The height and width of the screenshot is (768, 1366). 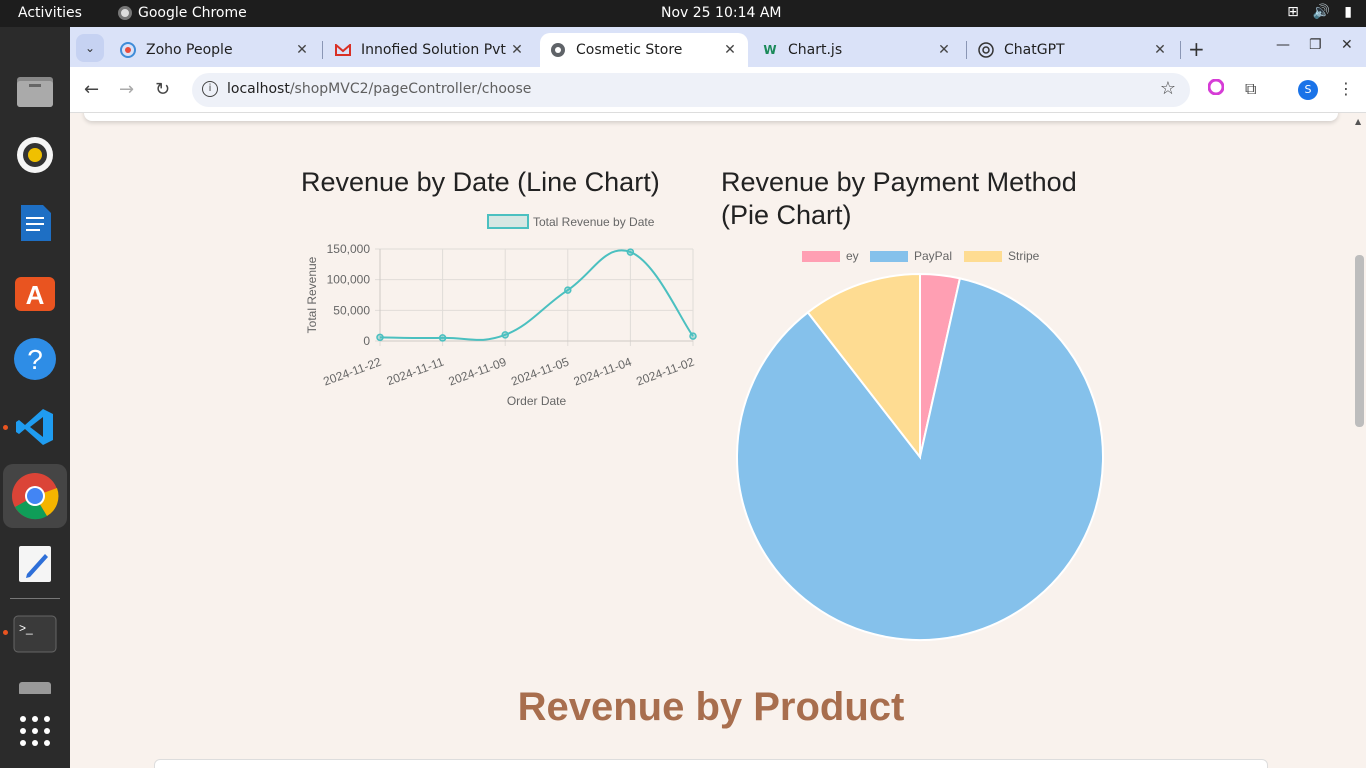 I want to click on pie-title-line-2: (Pie Chart), so click(x=786, y=215).